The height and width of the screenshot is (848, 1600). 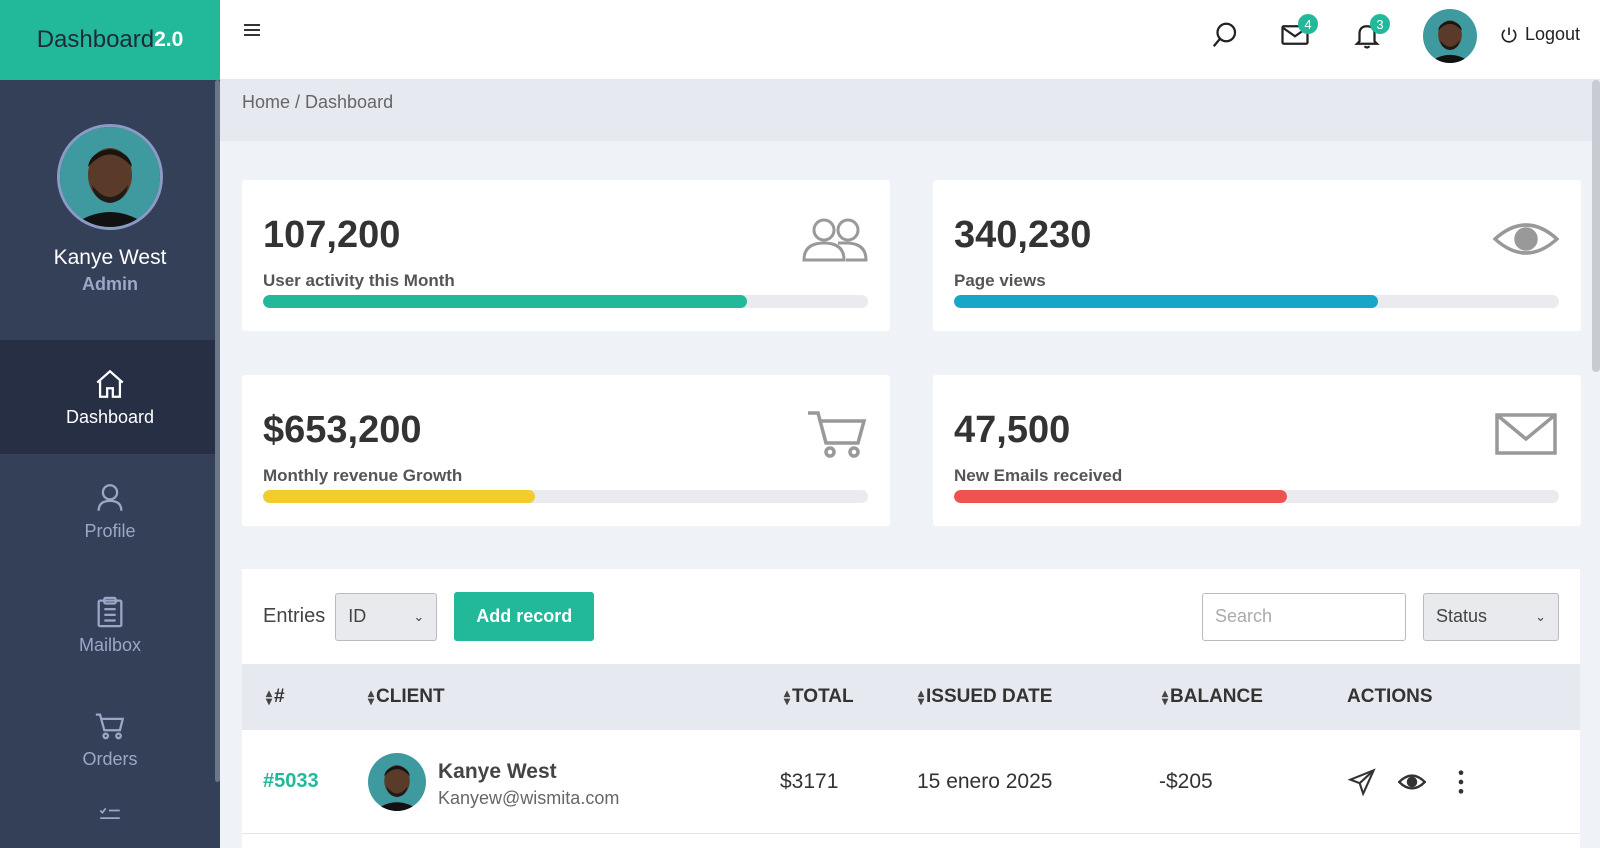 I want to click on column-label: #, so click(x=279, y=696).